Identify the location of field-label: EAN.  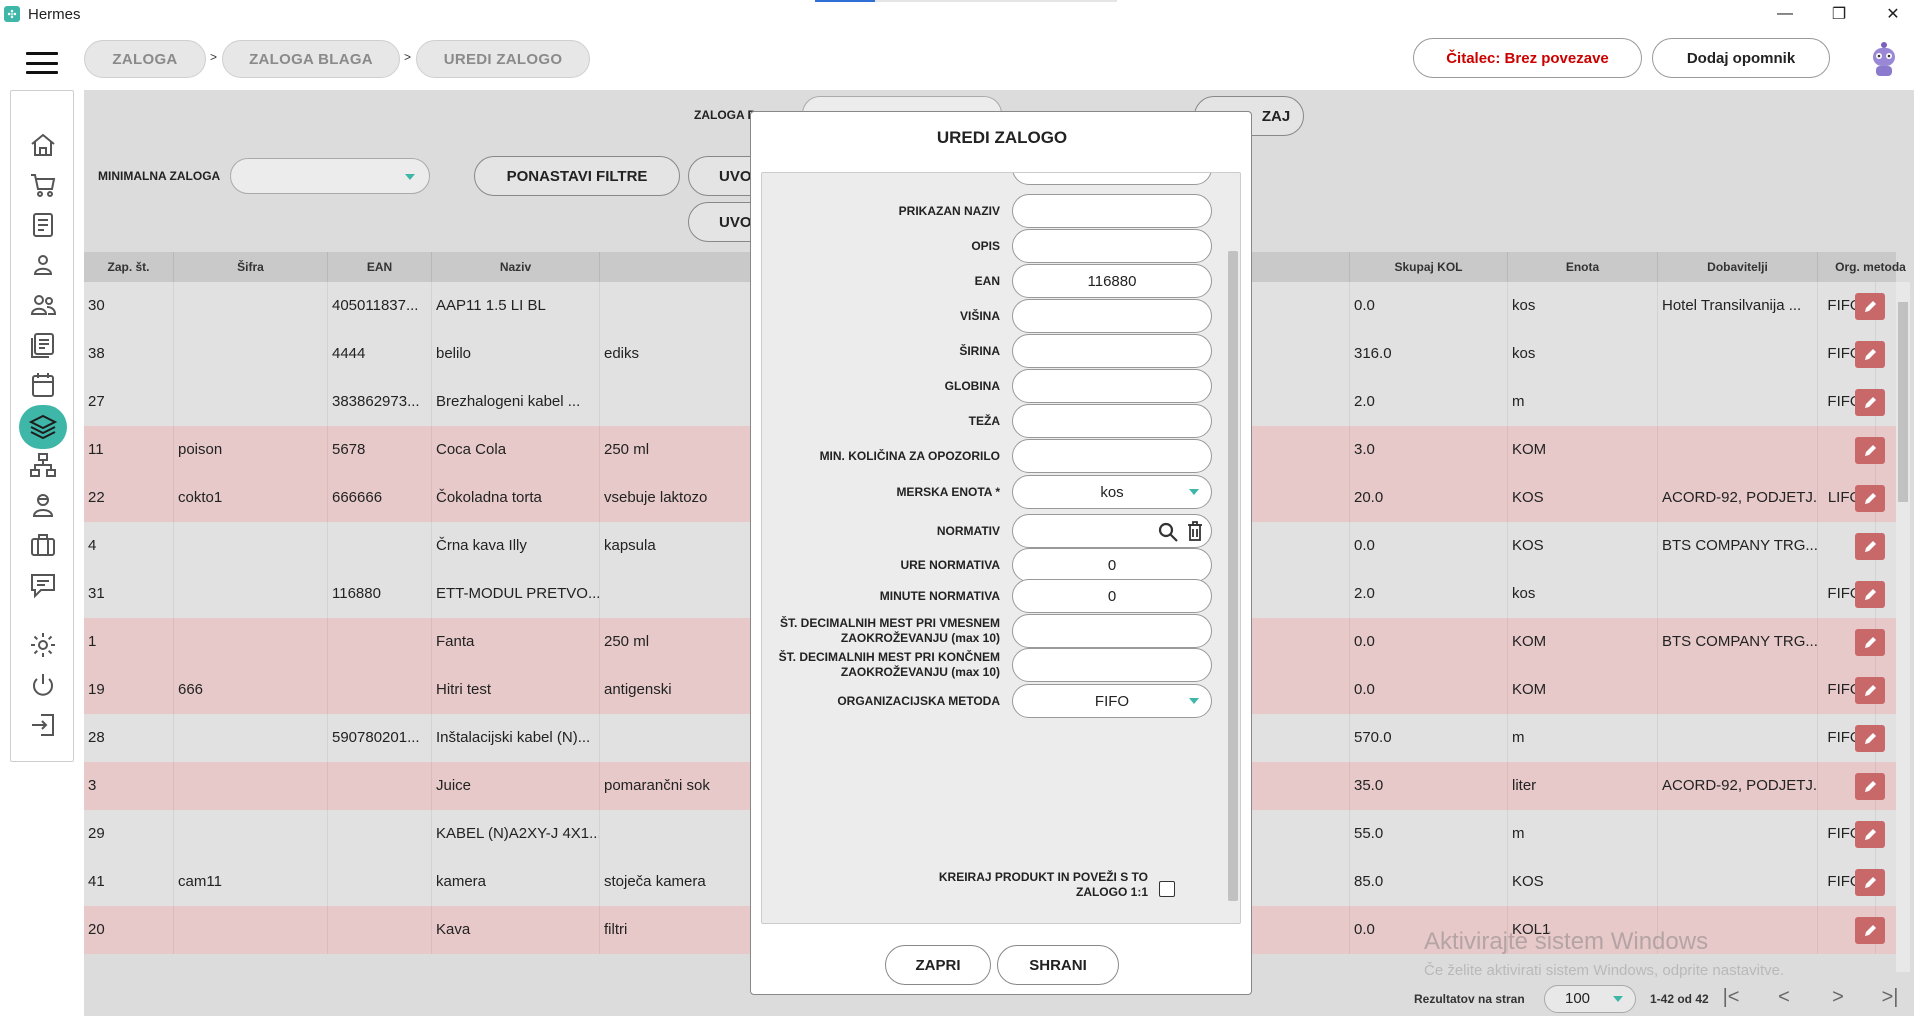
(987, 280).